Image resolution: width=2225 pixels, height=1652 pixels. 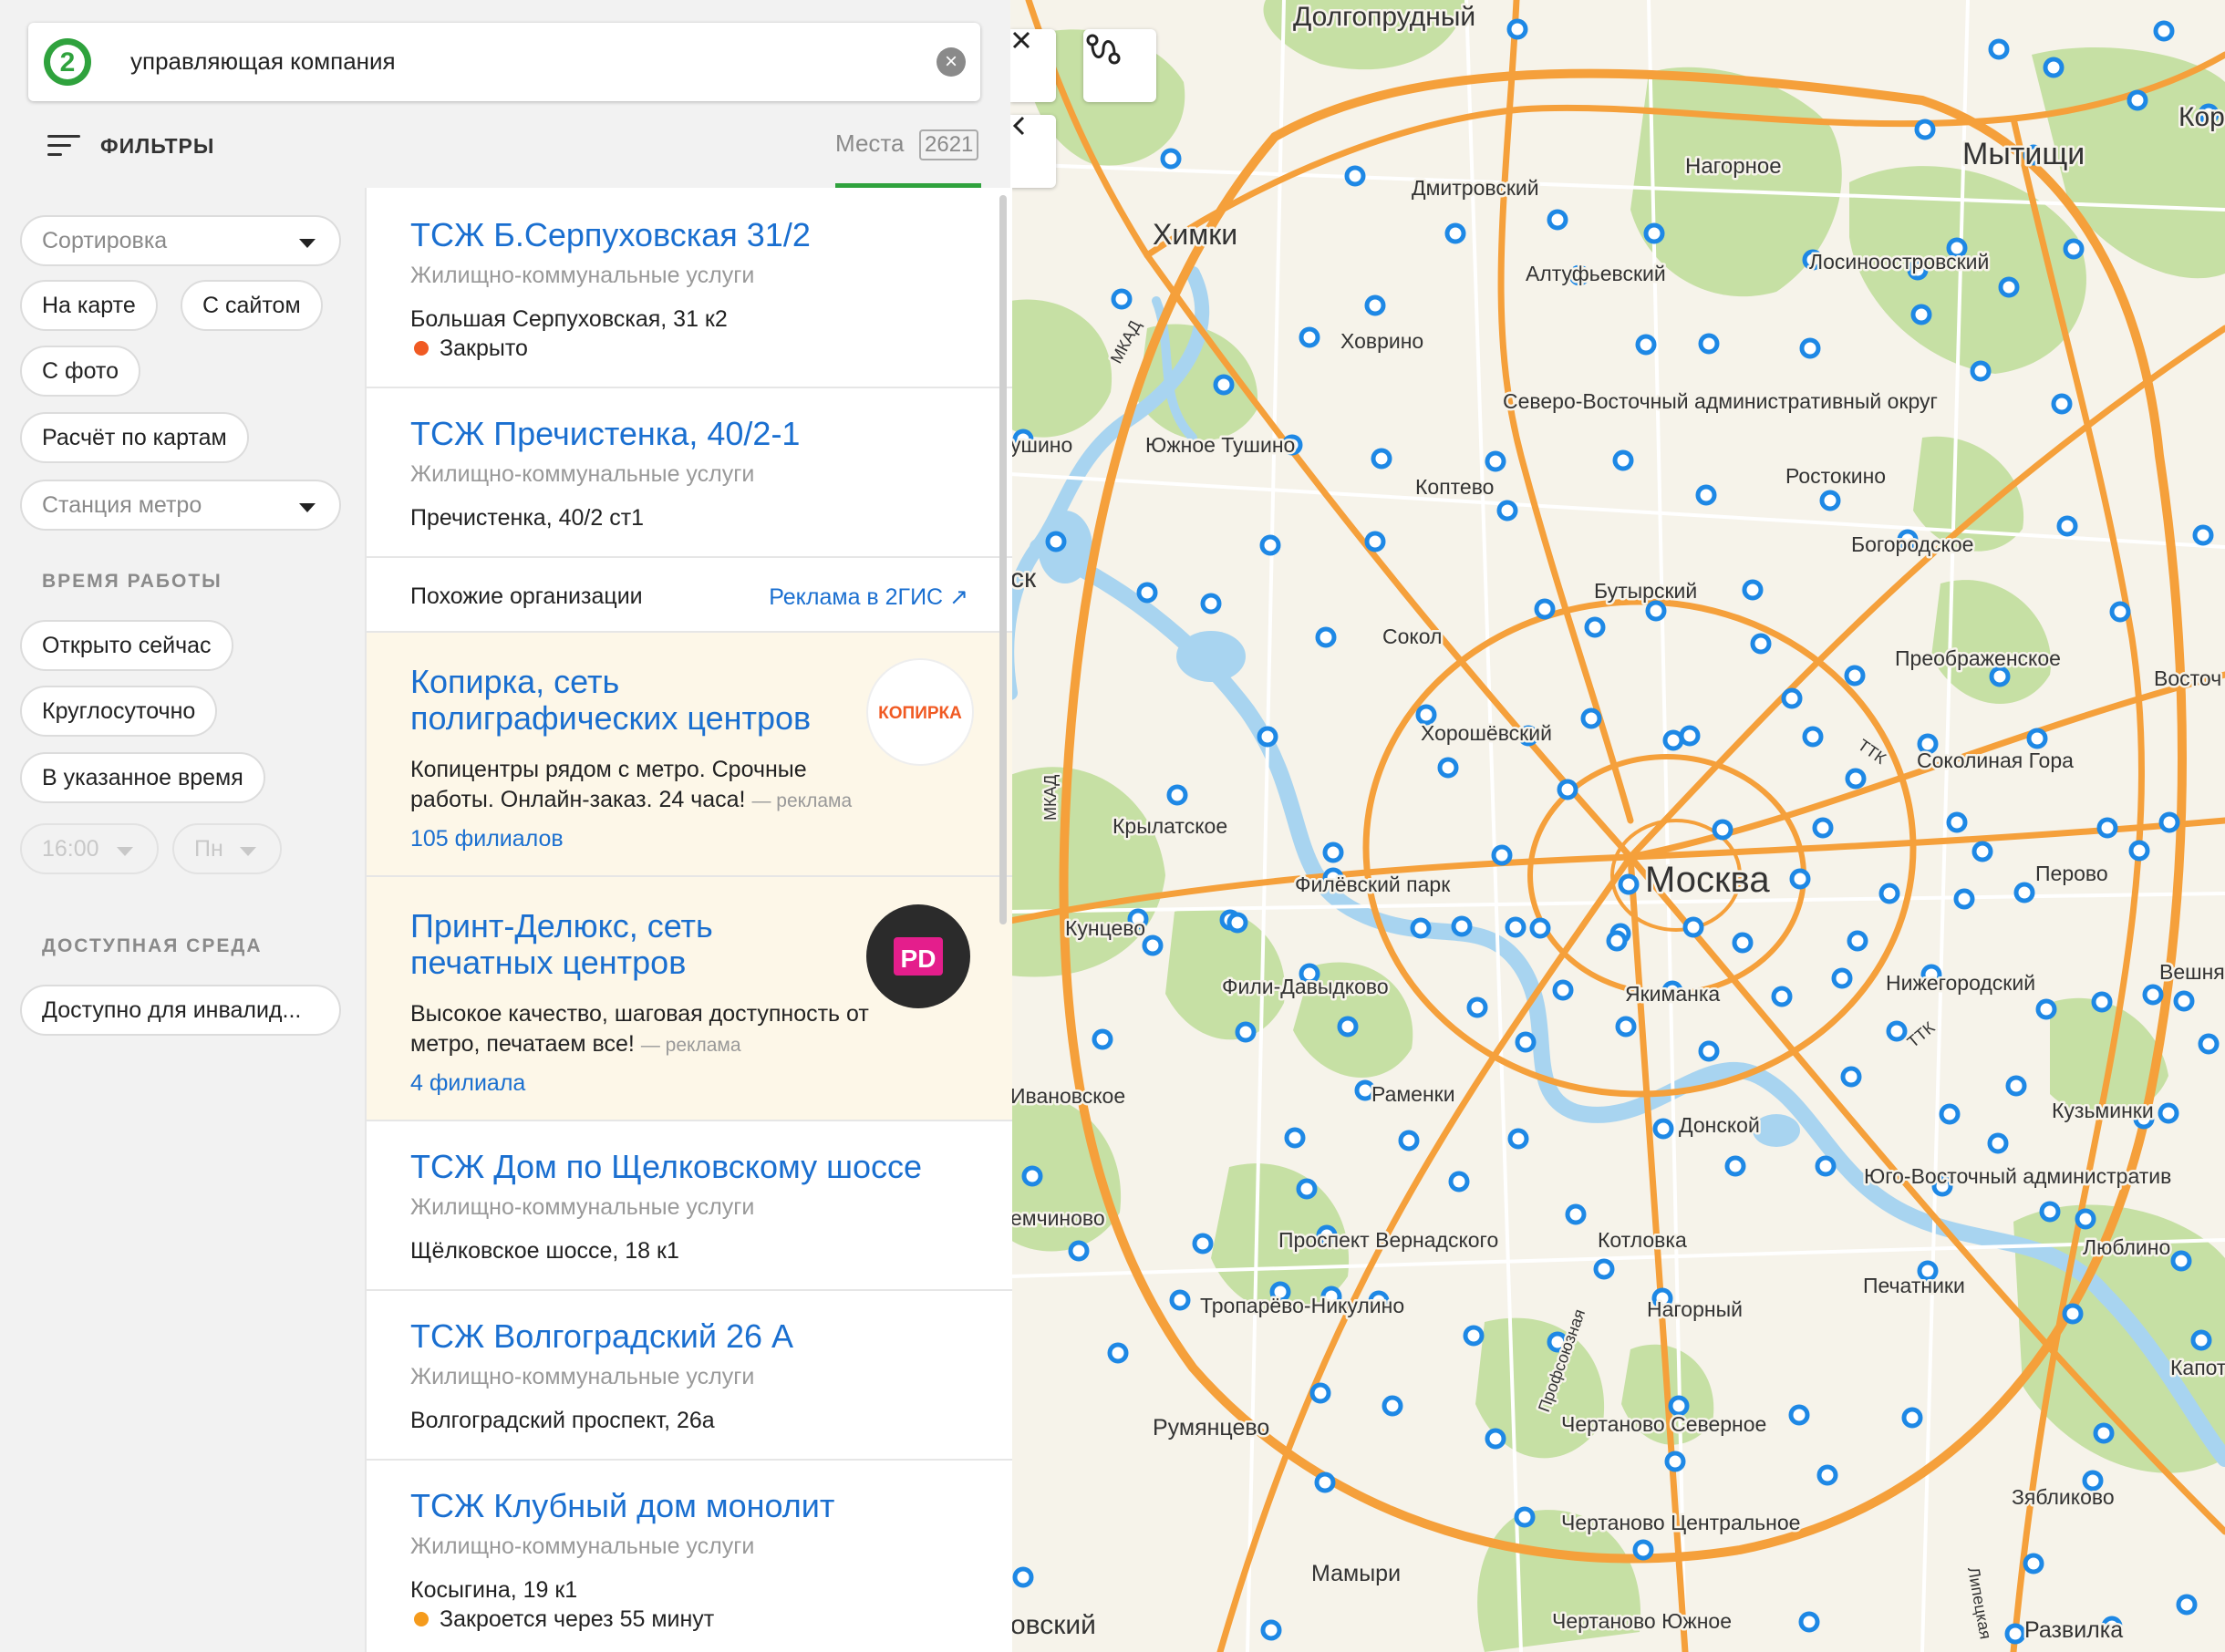 I want to click on advertise-link: Реклама в 2ГИС ↗, so click(x=869, y=597).